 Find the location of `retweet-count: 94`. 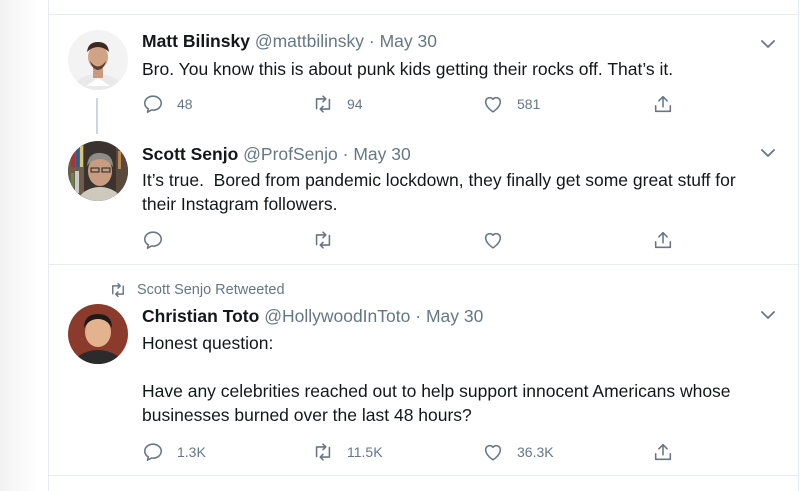

retweet-count: 94 is located at coordinates (355, 104).